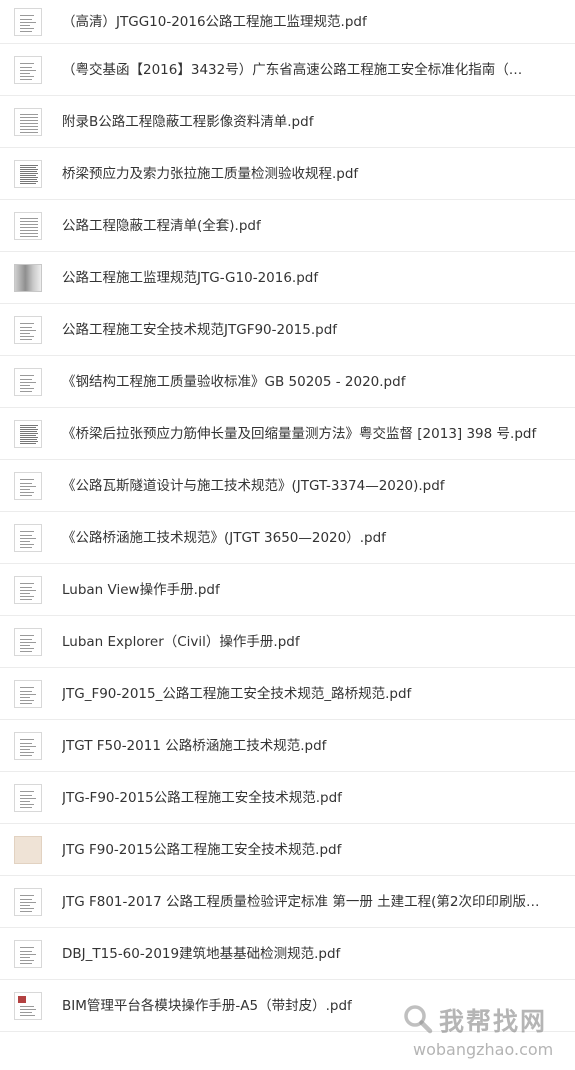 Image resolution: width=575 pixels, height=1070 pixels. I want to click on file-row: 公路工程施工监理规范JTG-G10-2016.pdf, so click(287, 278).